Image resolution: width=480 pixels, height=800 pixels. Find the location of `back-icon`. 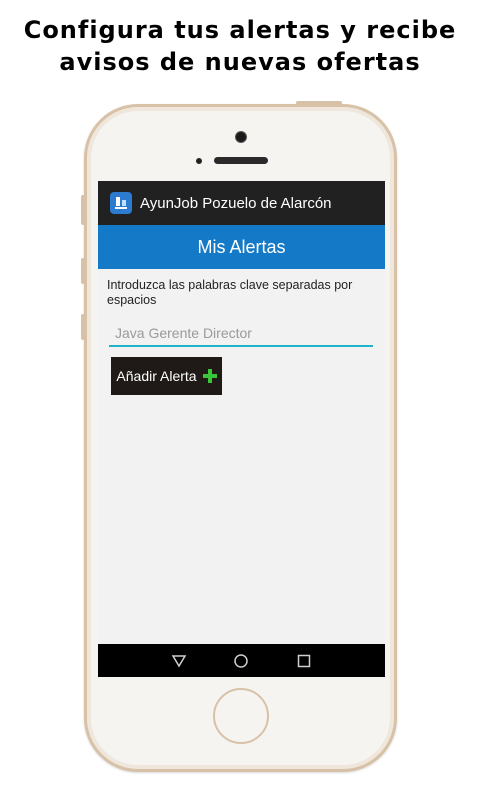

back-icon is located at coordinates (179, 660).